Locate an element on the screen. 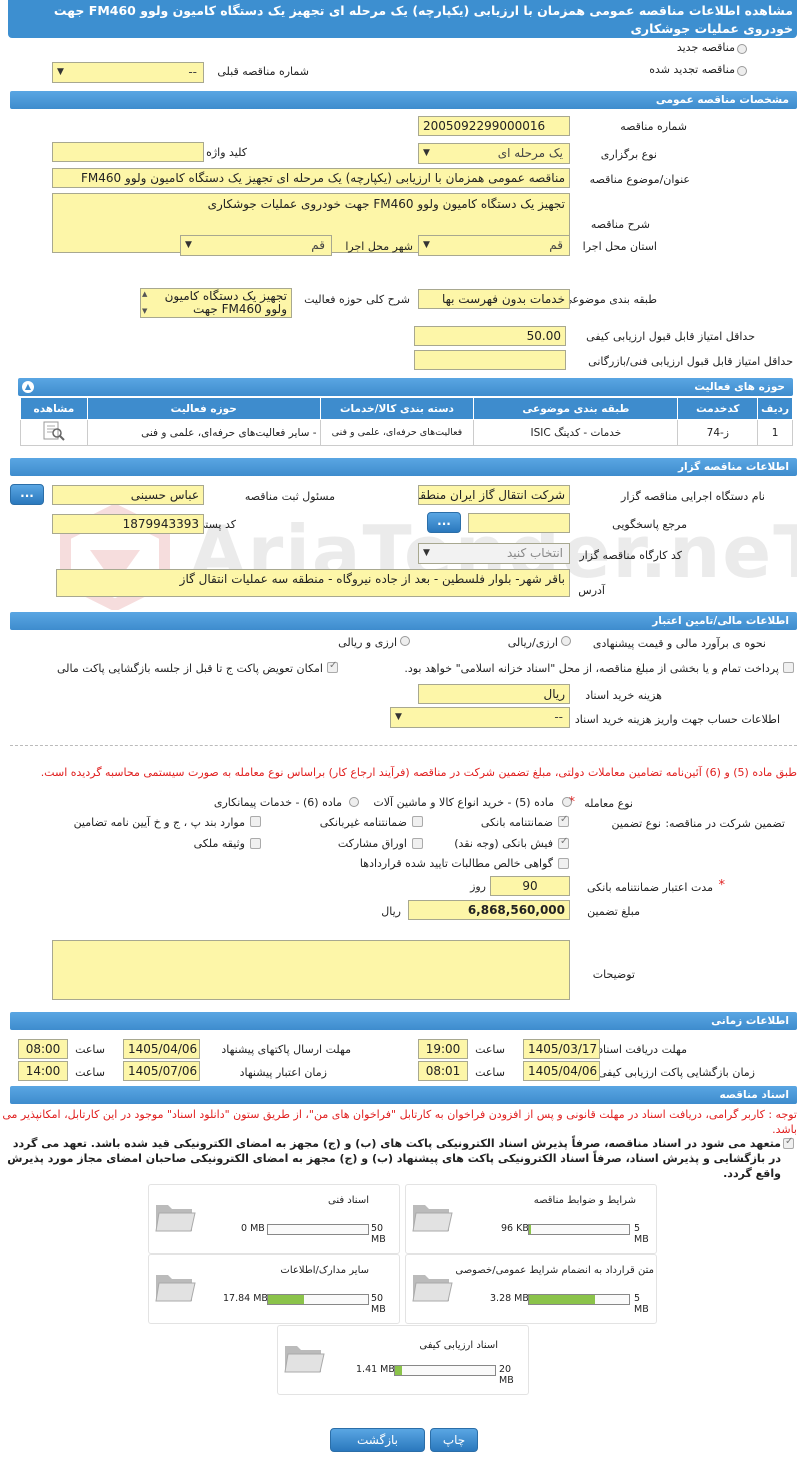  property-collateral-checkbox is located at coordinates (255, 843).